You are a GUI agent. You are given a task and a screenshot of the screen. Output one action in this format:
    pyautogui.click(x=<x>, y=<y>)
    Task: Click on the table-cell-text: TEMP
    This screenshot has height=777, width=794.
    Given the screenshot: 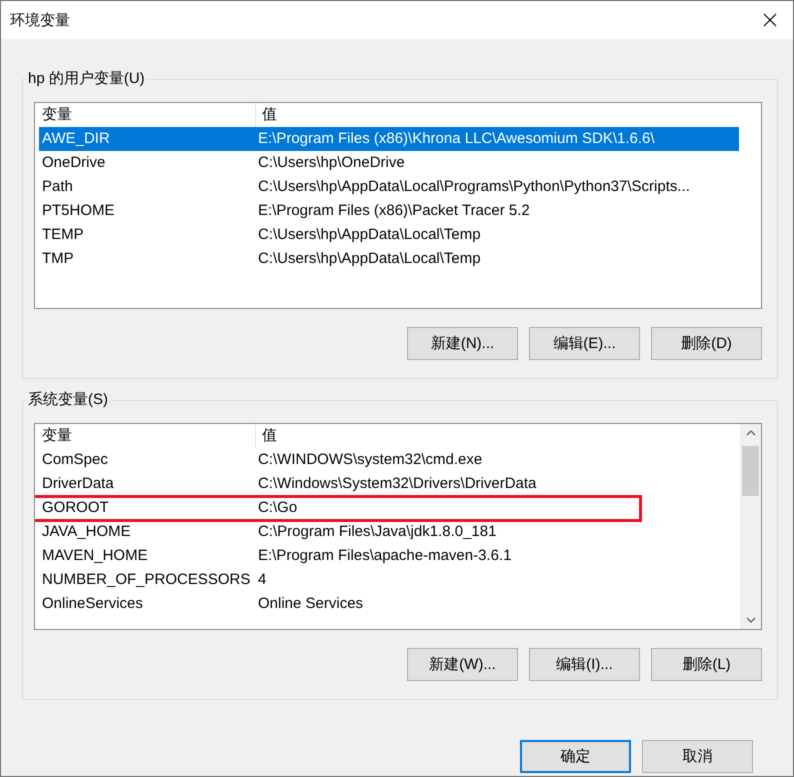 What is the action you would take?
    pyautogui.click(x=63, y=235)
    